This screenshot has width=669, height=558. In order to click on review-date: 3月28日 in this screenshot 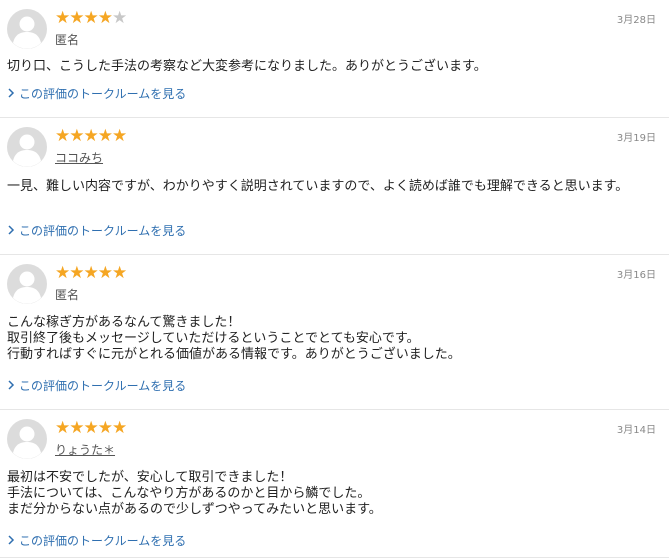, I will do `click(636, 20)`.